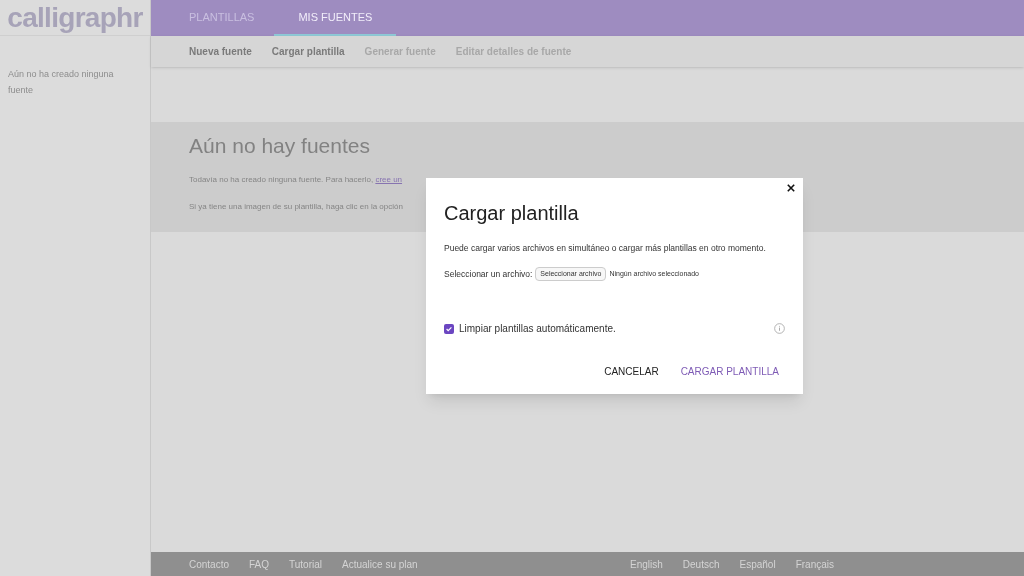 The image size is (1024, 576). I want to click on footer-link: Contacto, so click(209, 564).